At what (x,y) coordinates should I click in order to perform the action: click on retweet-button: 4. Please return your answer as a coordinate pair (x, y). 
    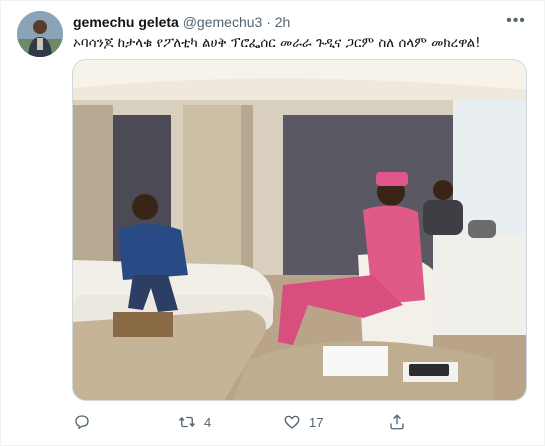
    Looking at the image, I should click on (230, 422).